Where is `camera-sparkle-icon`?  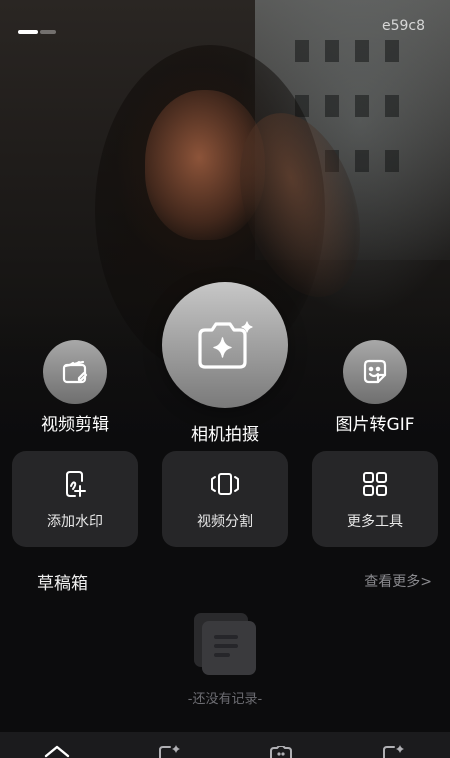
camera-sparkle-icon is located at coordinates (225, 345).